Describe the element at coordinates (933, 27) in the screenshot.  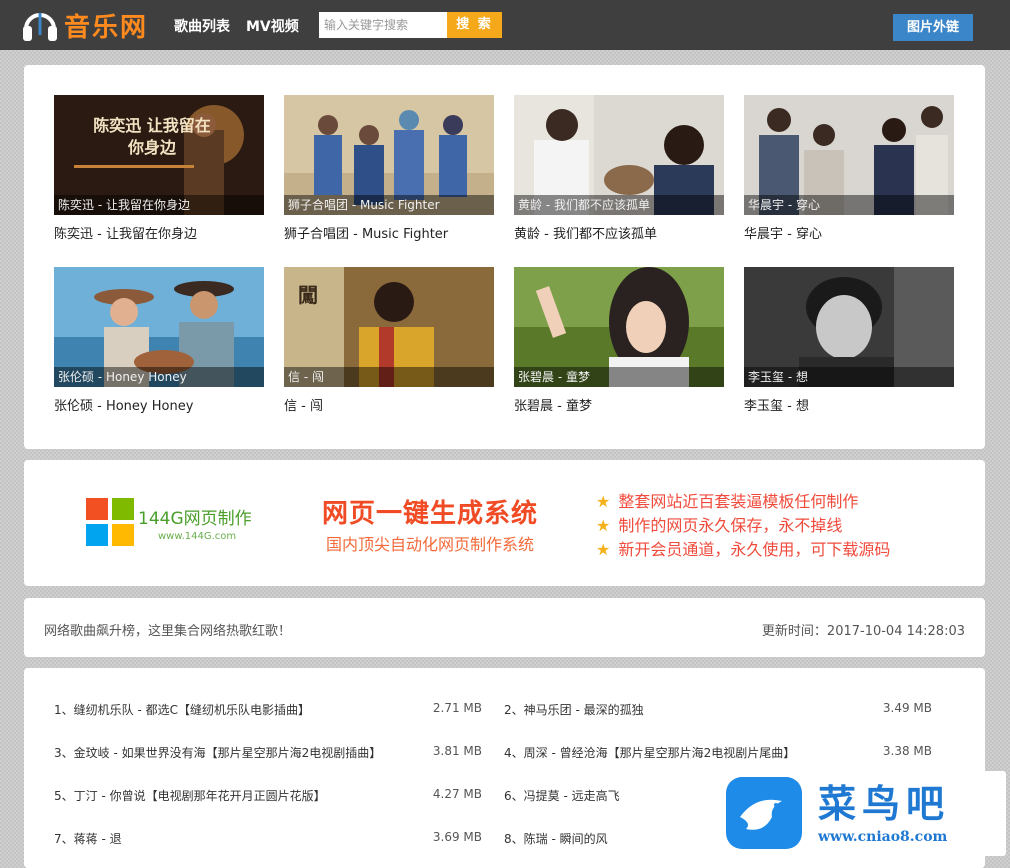
I see `image-link-button: 图片外链` at that location.